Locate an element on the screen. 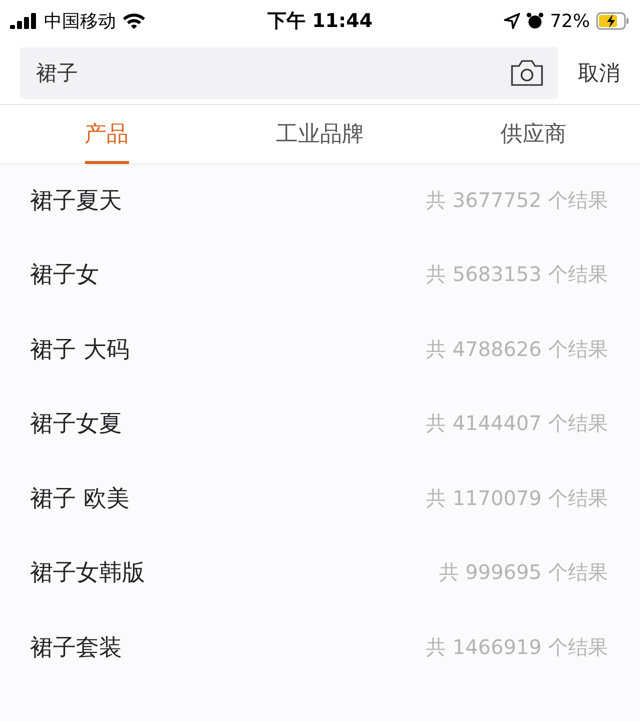 Image resolution: width=640 pixels, height=721 pixels. location-arrow-icon is located at coordinates (512, 21).